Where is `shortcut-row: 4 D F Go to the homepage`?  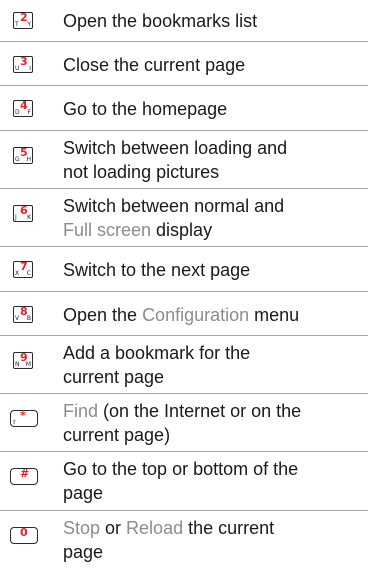 shortcut-row: 4 D F Go to the homepage is located at coordinates (184, 109).